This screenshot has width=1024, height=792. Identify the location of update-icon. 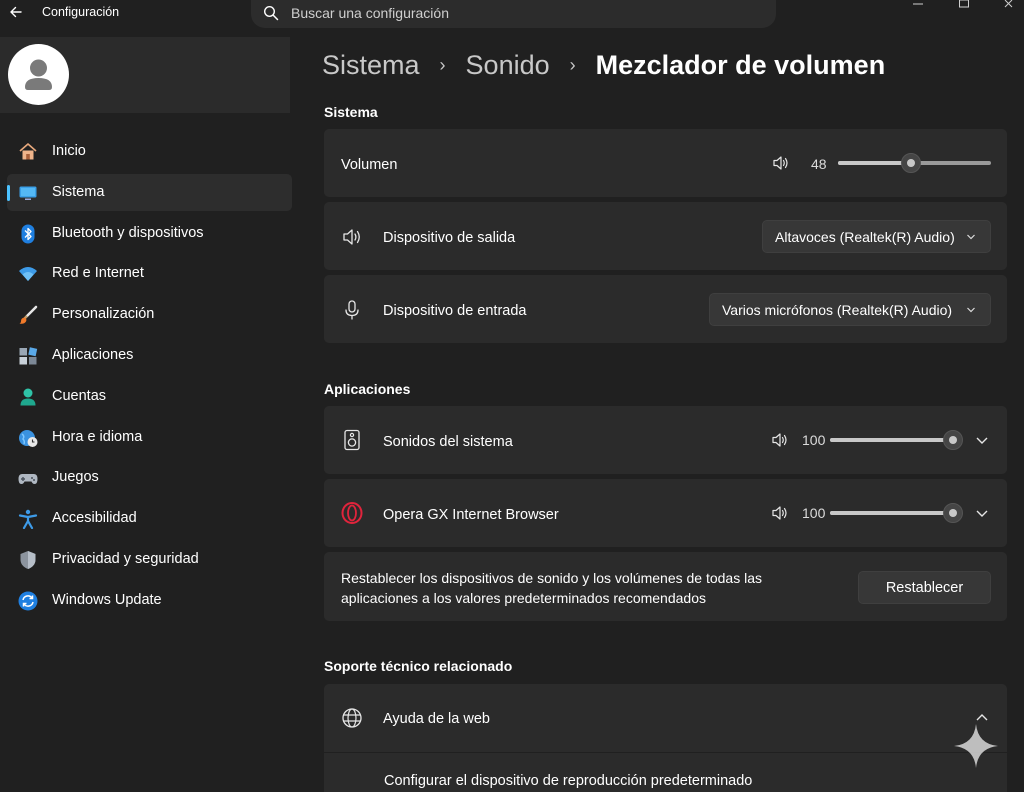
(28, 601).